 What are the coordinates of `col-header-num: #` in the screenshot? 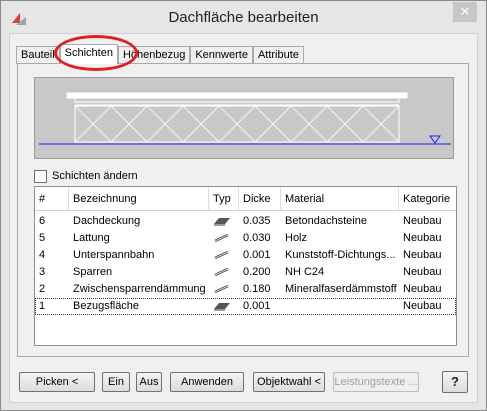 It's located at (52, 199).